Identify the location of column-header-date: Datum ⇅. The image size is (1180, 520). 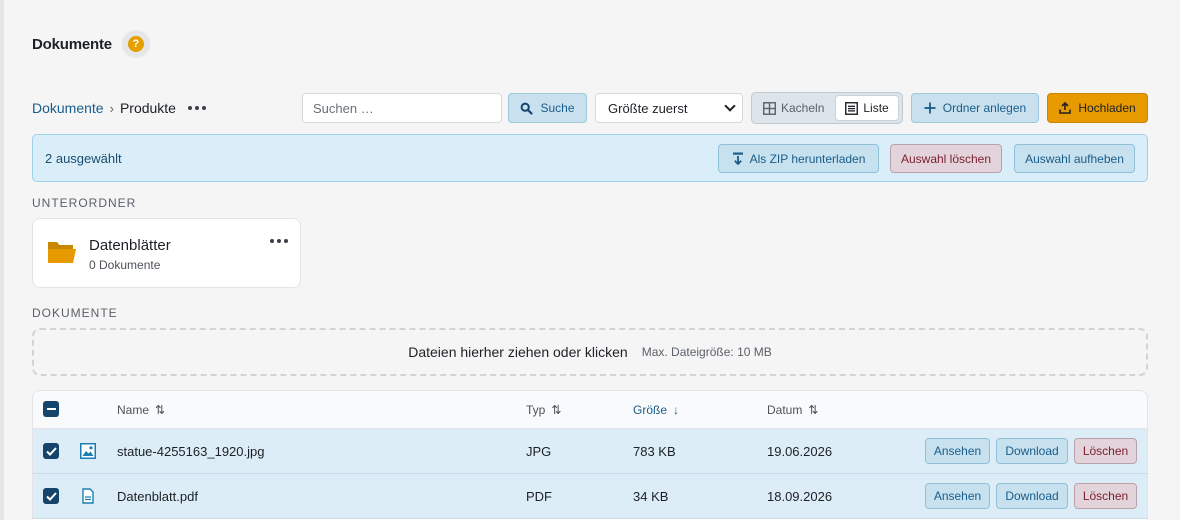
(792, 410).